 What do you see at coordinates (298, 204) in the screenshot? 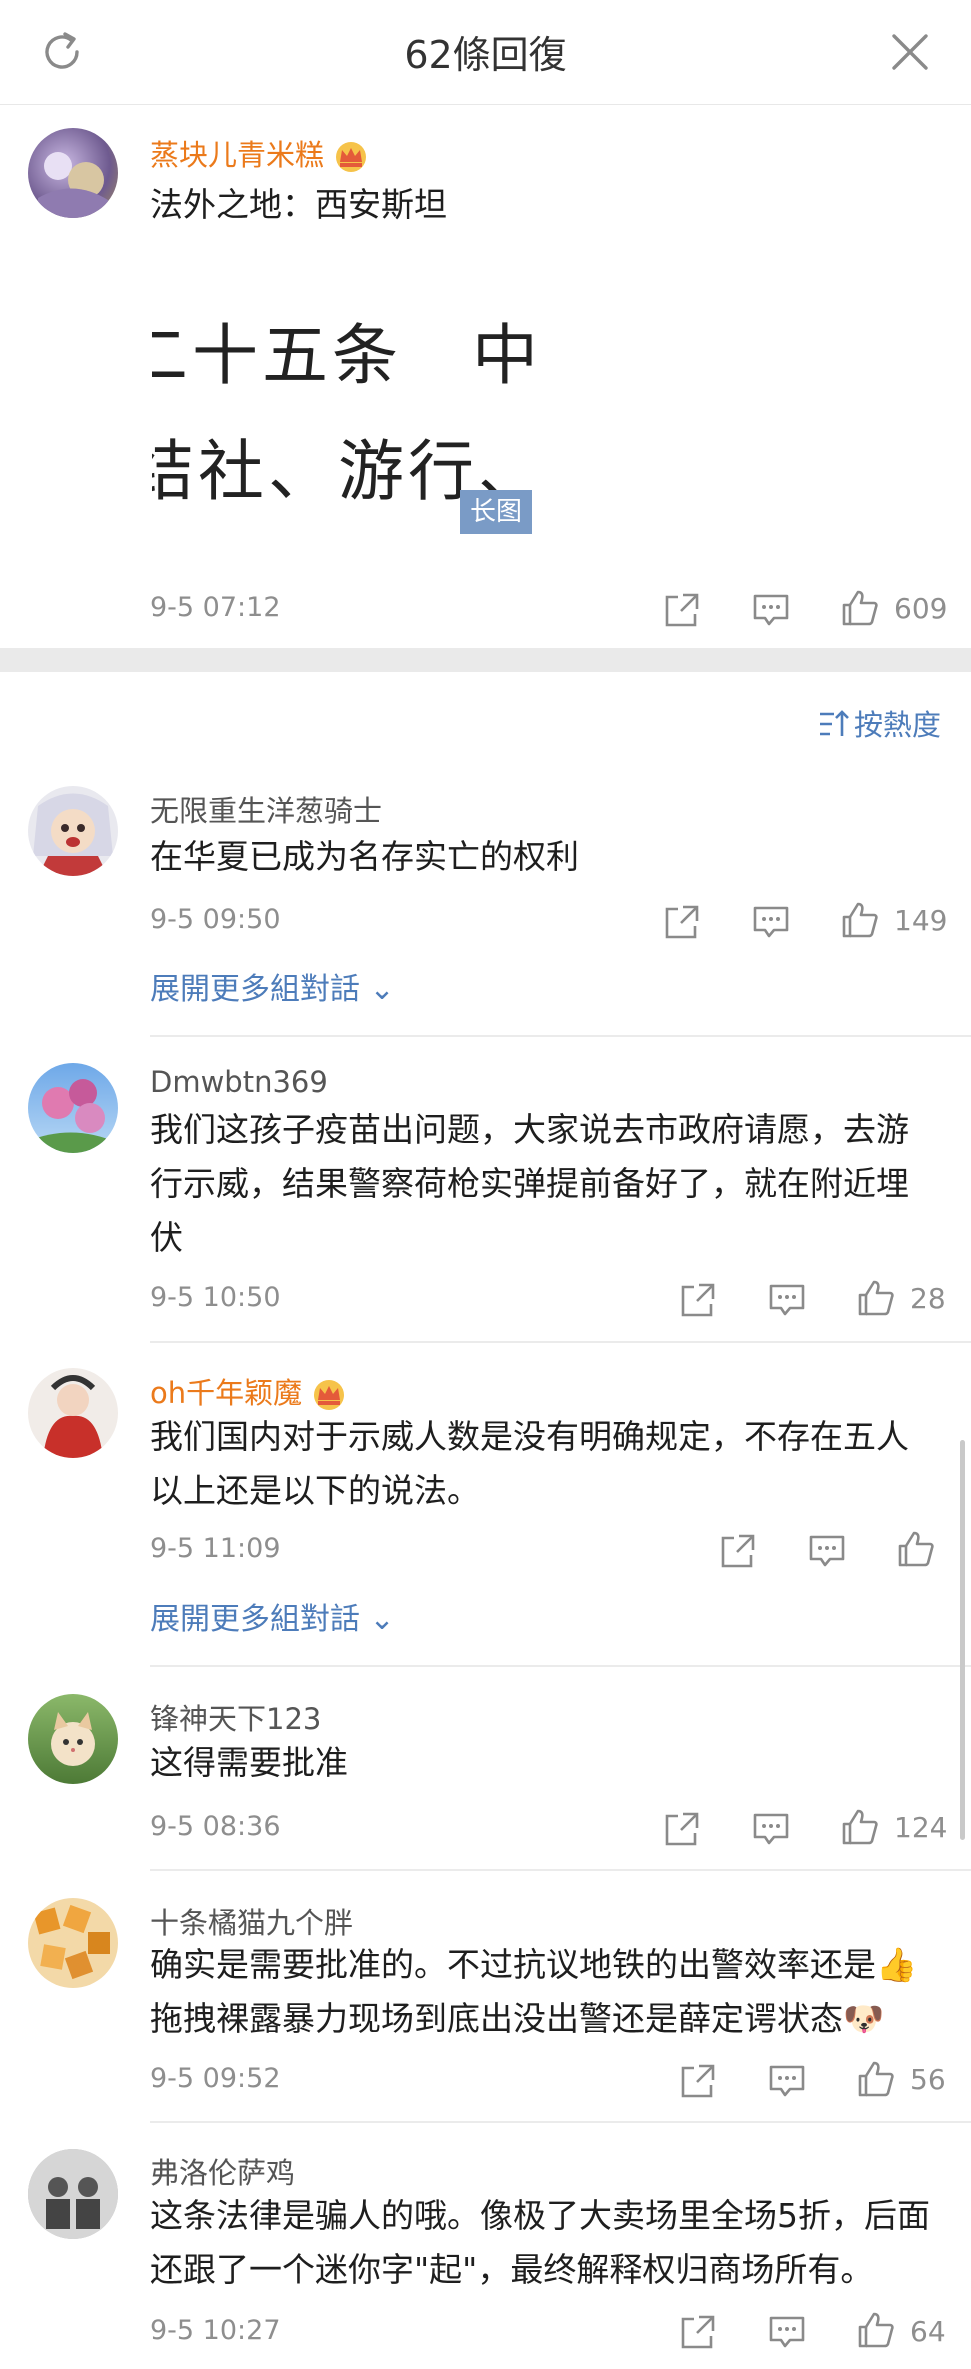
I see `comment-text: 法外之地：西安斯坦` at bounding box center [298, 204].